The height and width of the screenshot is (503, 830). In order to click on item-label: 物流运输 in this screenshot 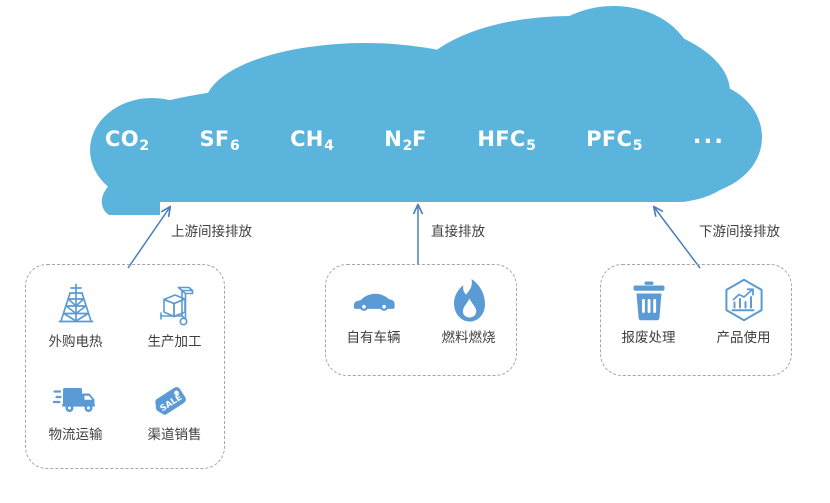, I will do `click(75, 435)`.